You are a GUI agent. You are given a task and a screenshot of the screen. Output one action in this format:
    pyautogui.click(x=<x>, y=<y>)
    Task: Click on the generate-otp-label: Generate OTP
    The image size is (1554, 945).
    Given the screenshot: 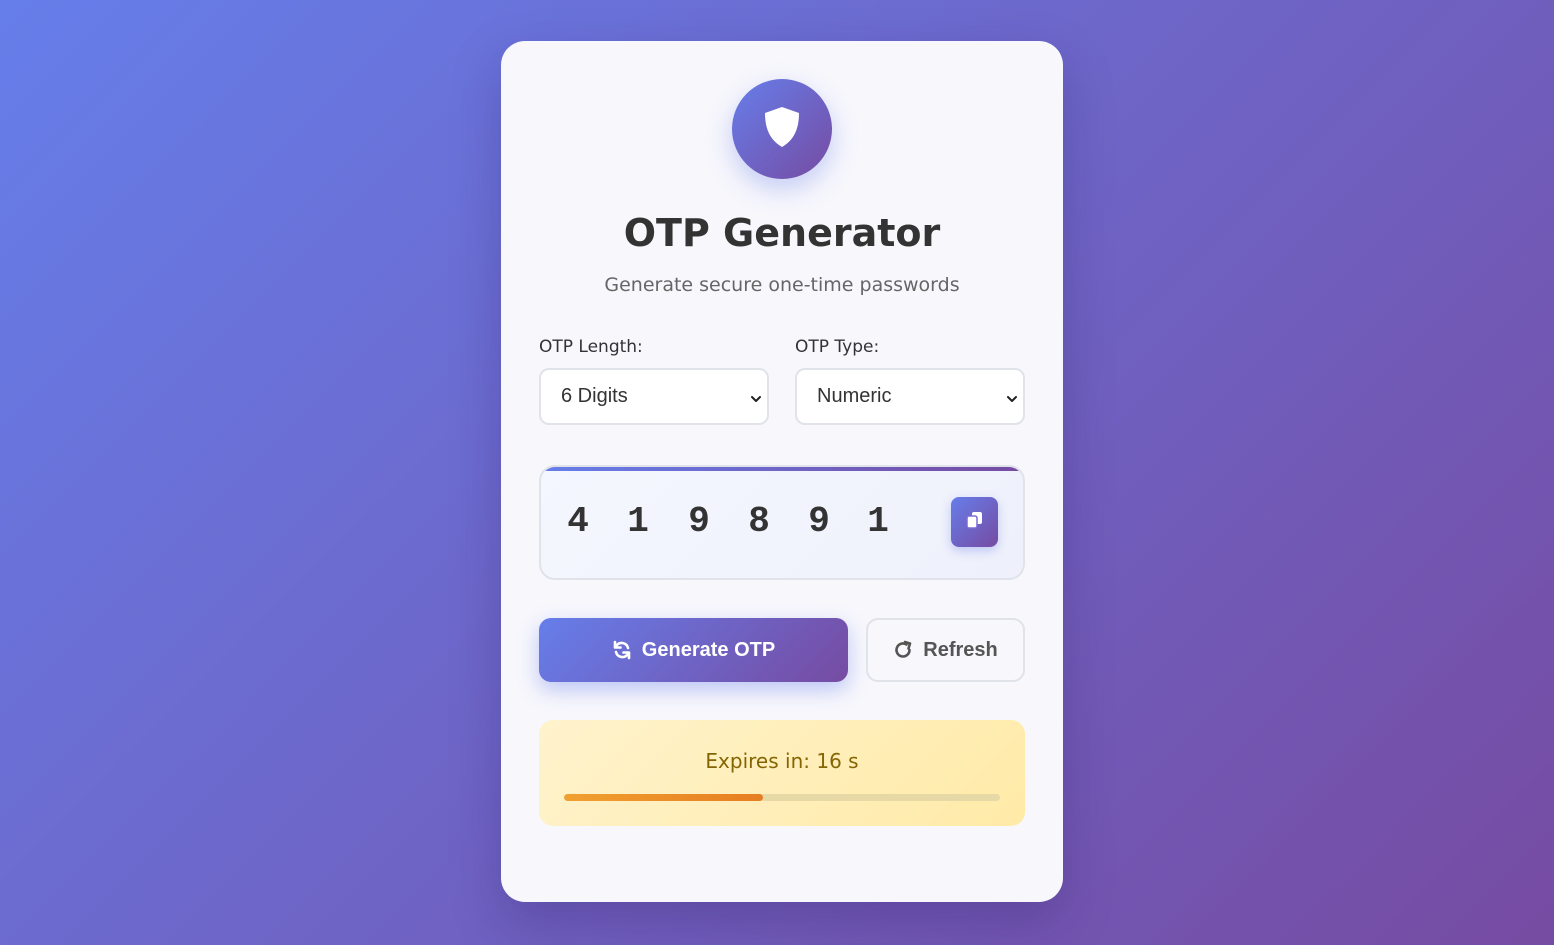 What is the action you would take?
    pyautogui.click(x=708, y=649)
    